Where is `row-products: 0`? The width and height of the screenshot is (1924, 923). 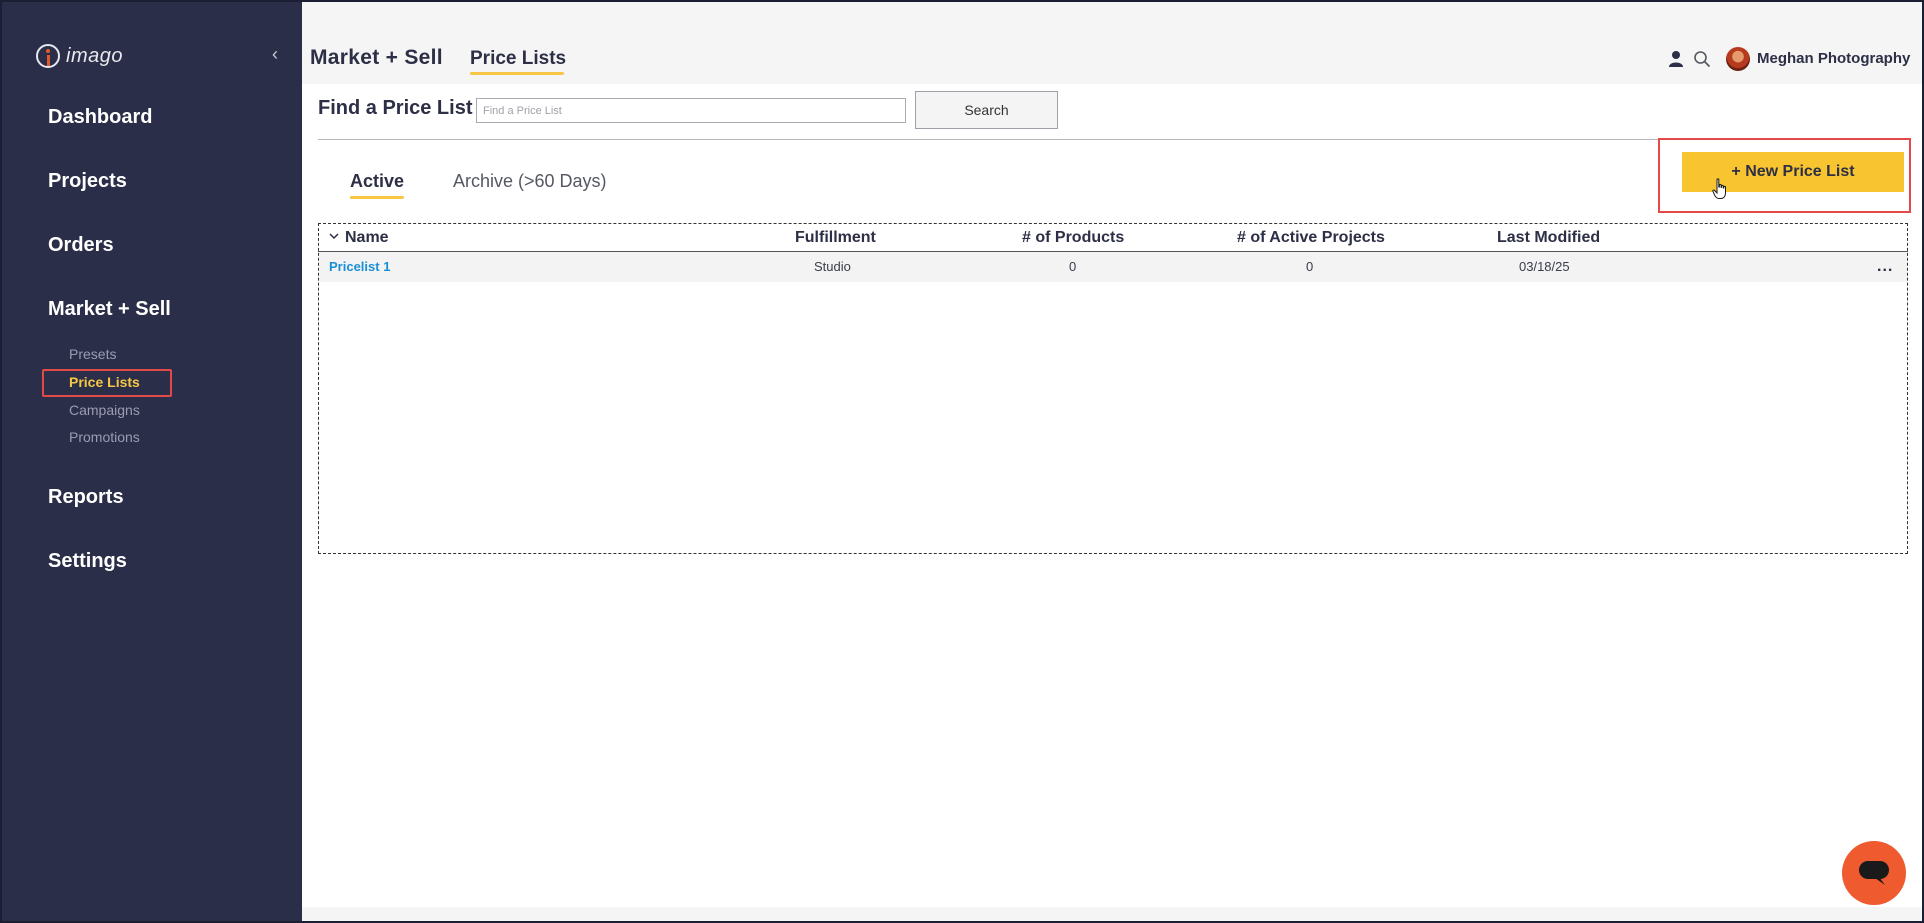
row-products: 0 is located at coordinates (1073, 266).